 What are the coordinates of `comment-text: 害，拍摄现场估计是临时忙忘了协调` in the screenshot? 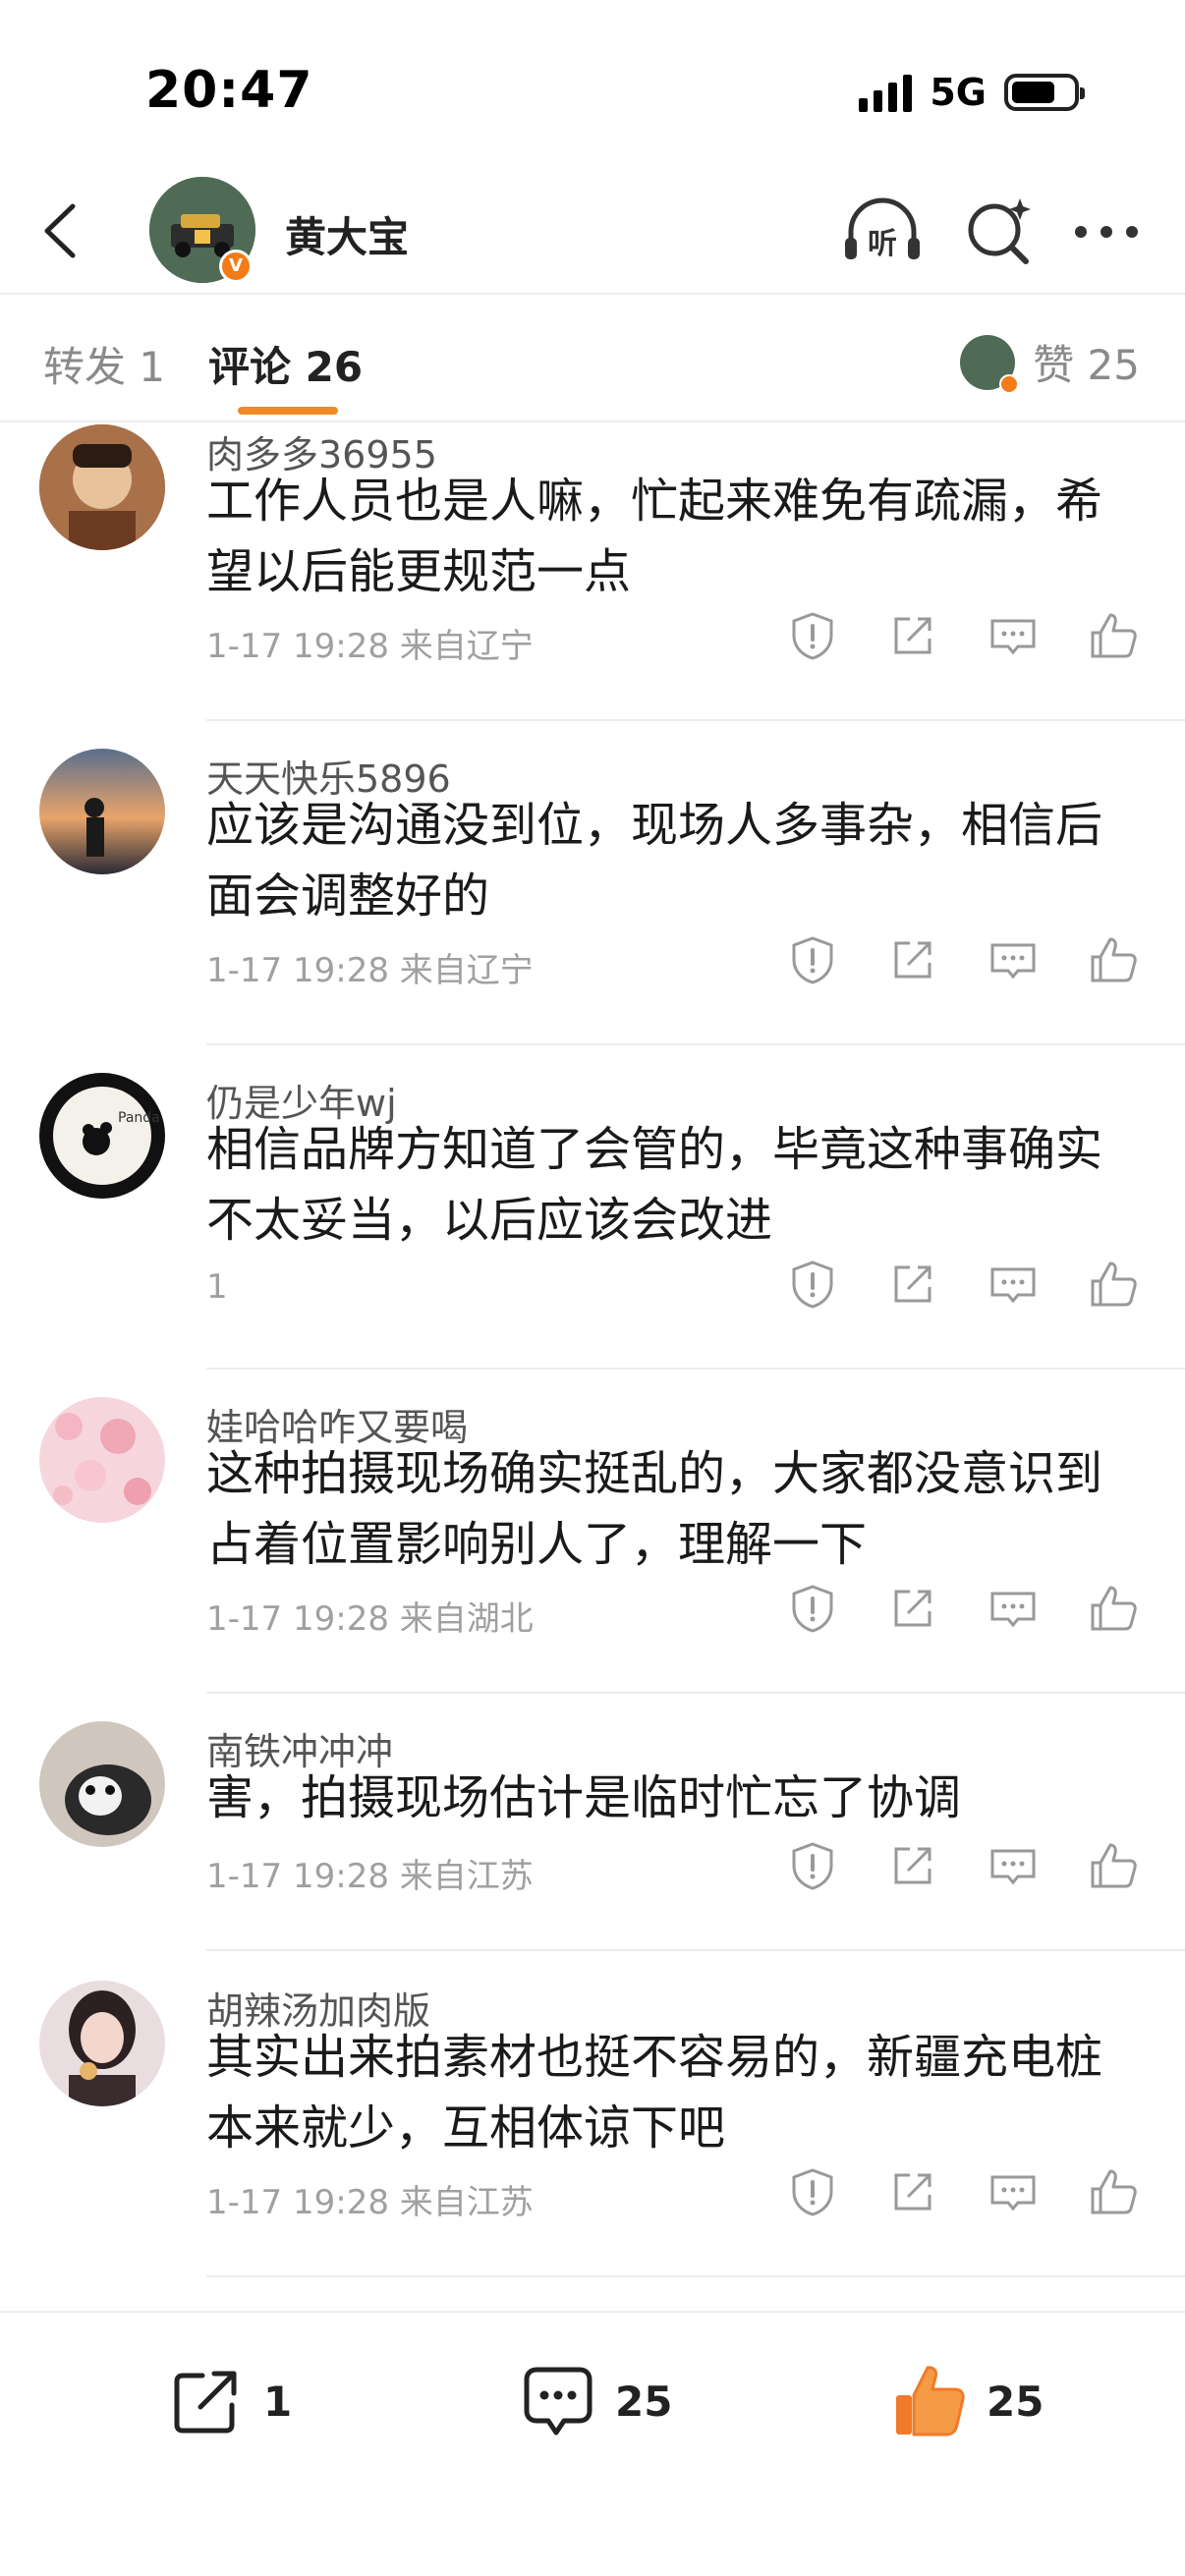 It's located at (584, 1797).